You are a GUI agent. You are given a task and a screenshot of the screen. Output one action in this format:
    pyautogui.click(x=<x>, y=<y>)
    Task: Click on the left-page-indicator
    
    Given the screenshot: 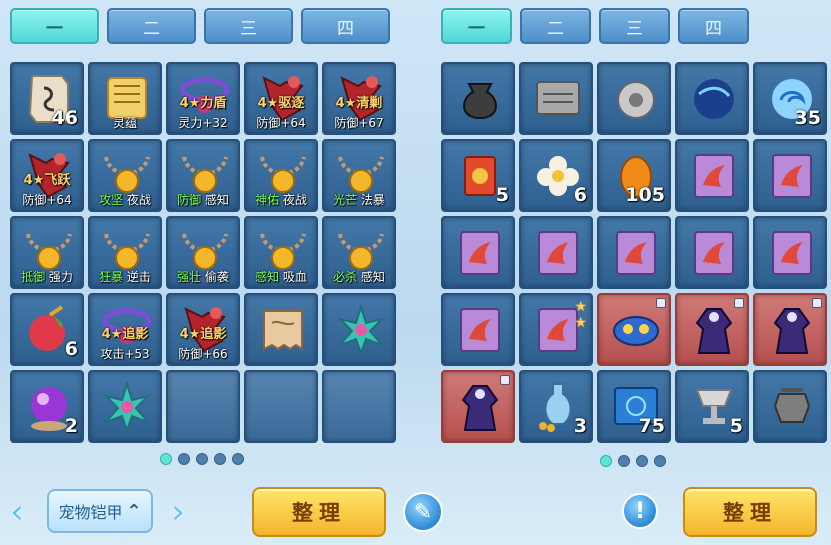 What is the action you would take?
    pyautogui.click(x=202, y=459)
    